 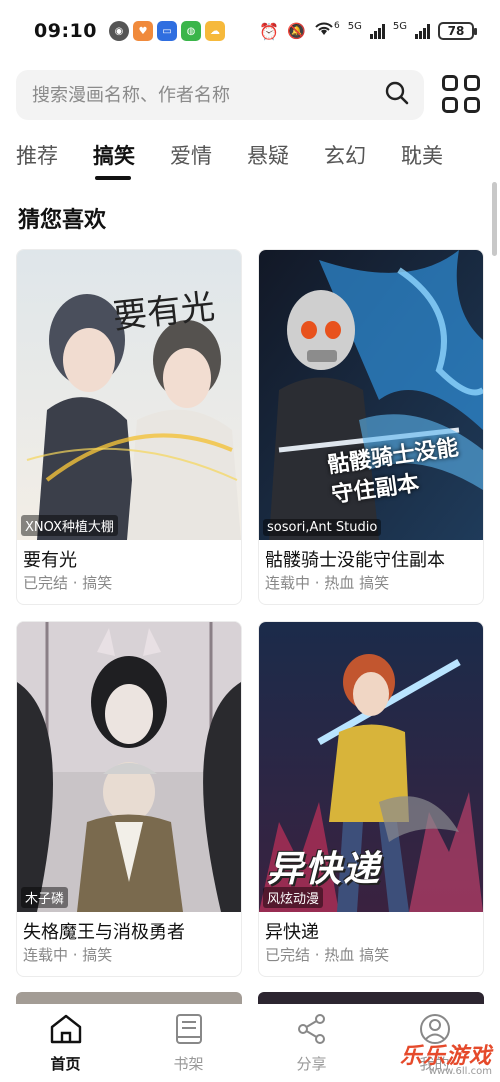 What do you see at coordinates (327, 955) in the screenshot?
I see `comic-meta: 已完结 · 热血 搞笑` at bounding box center [327, 955].